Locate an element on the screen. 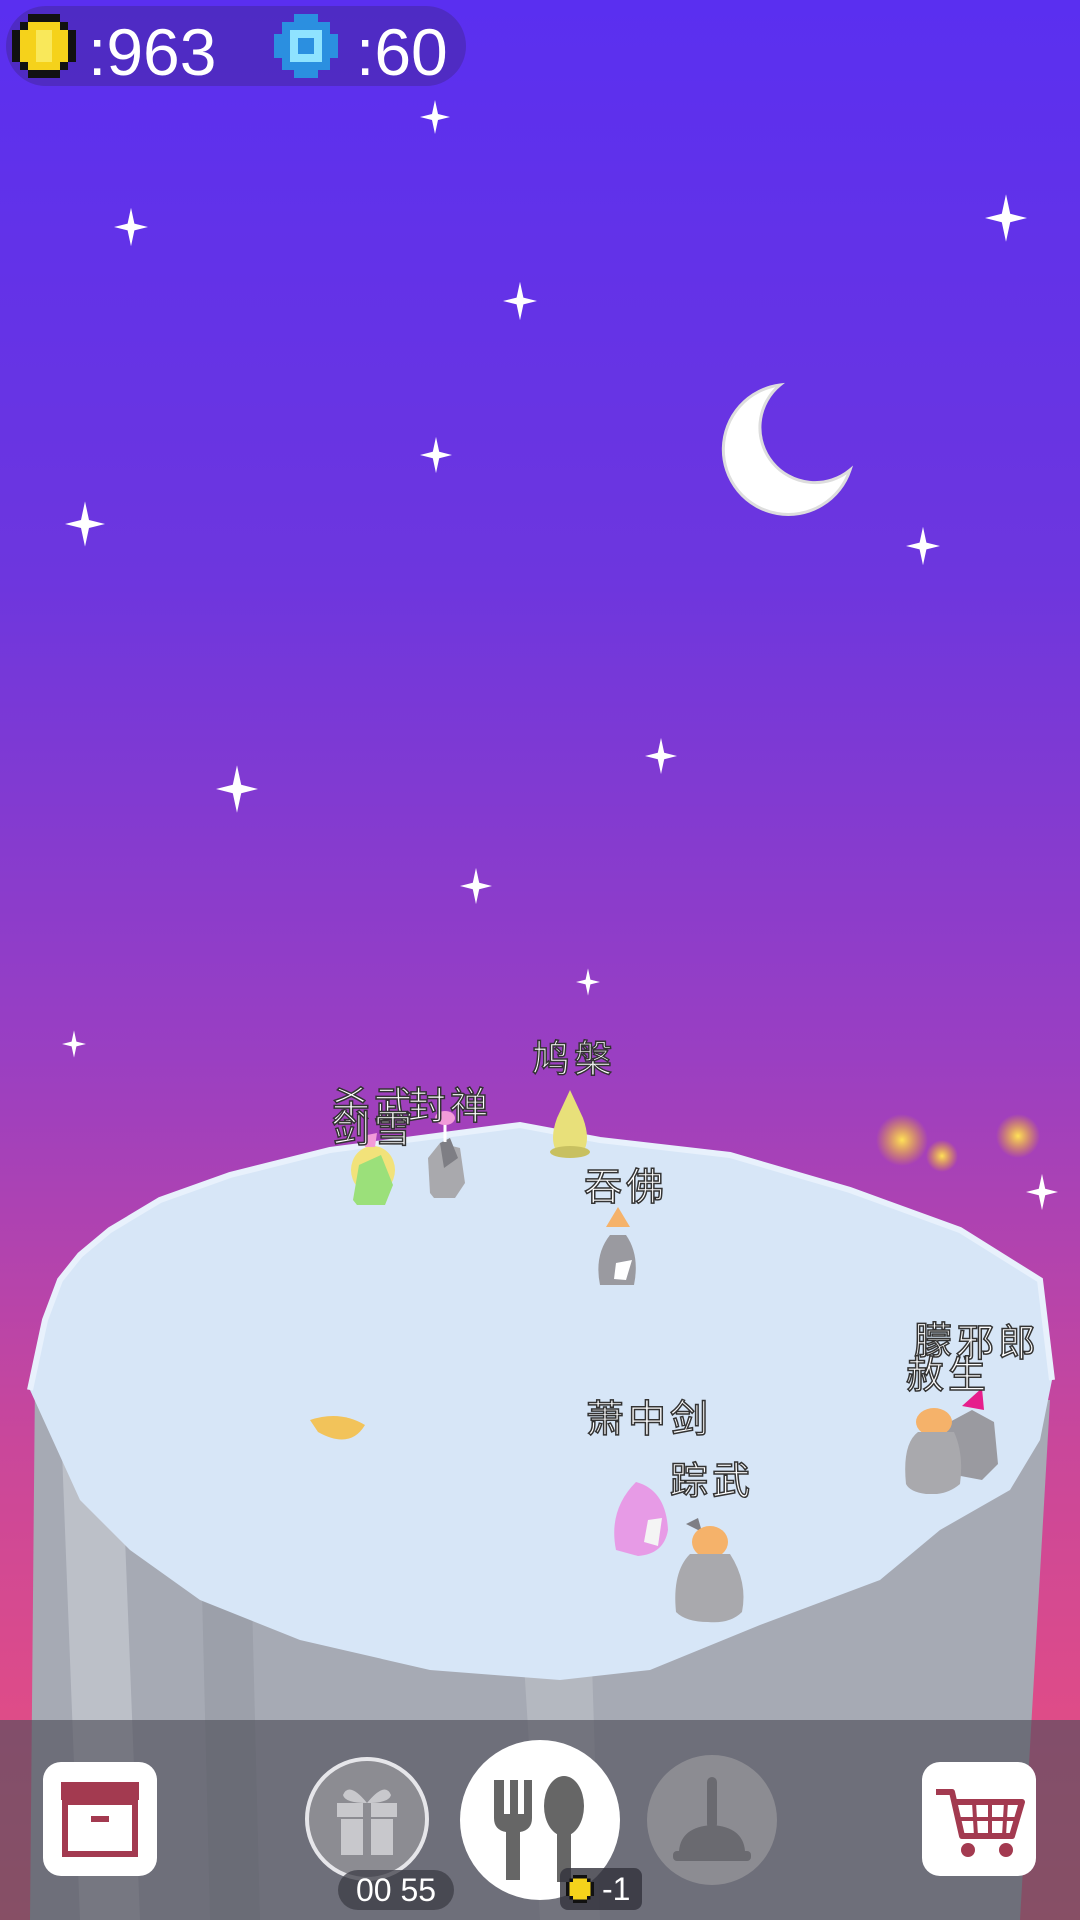 This screenshot has width=1080, height=1920. clean-button is located at coordinates (712, 1820).